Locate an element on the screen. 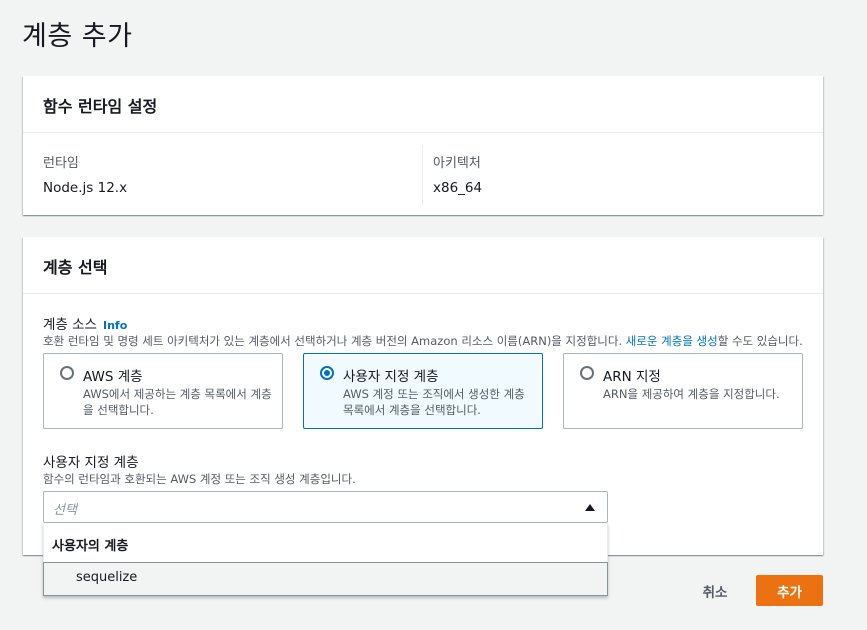 The width and height of the screenshot is (867, 630). page-title: 계층 추가 is located at coordinates (77, 36).